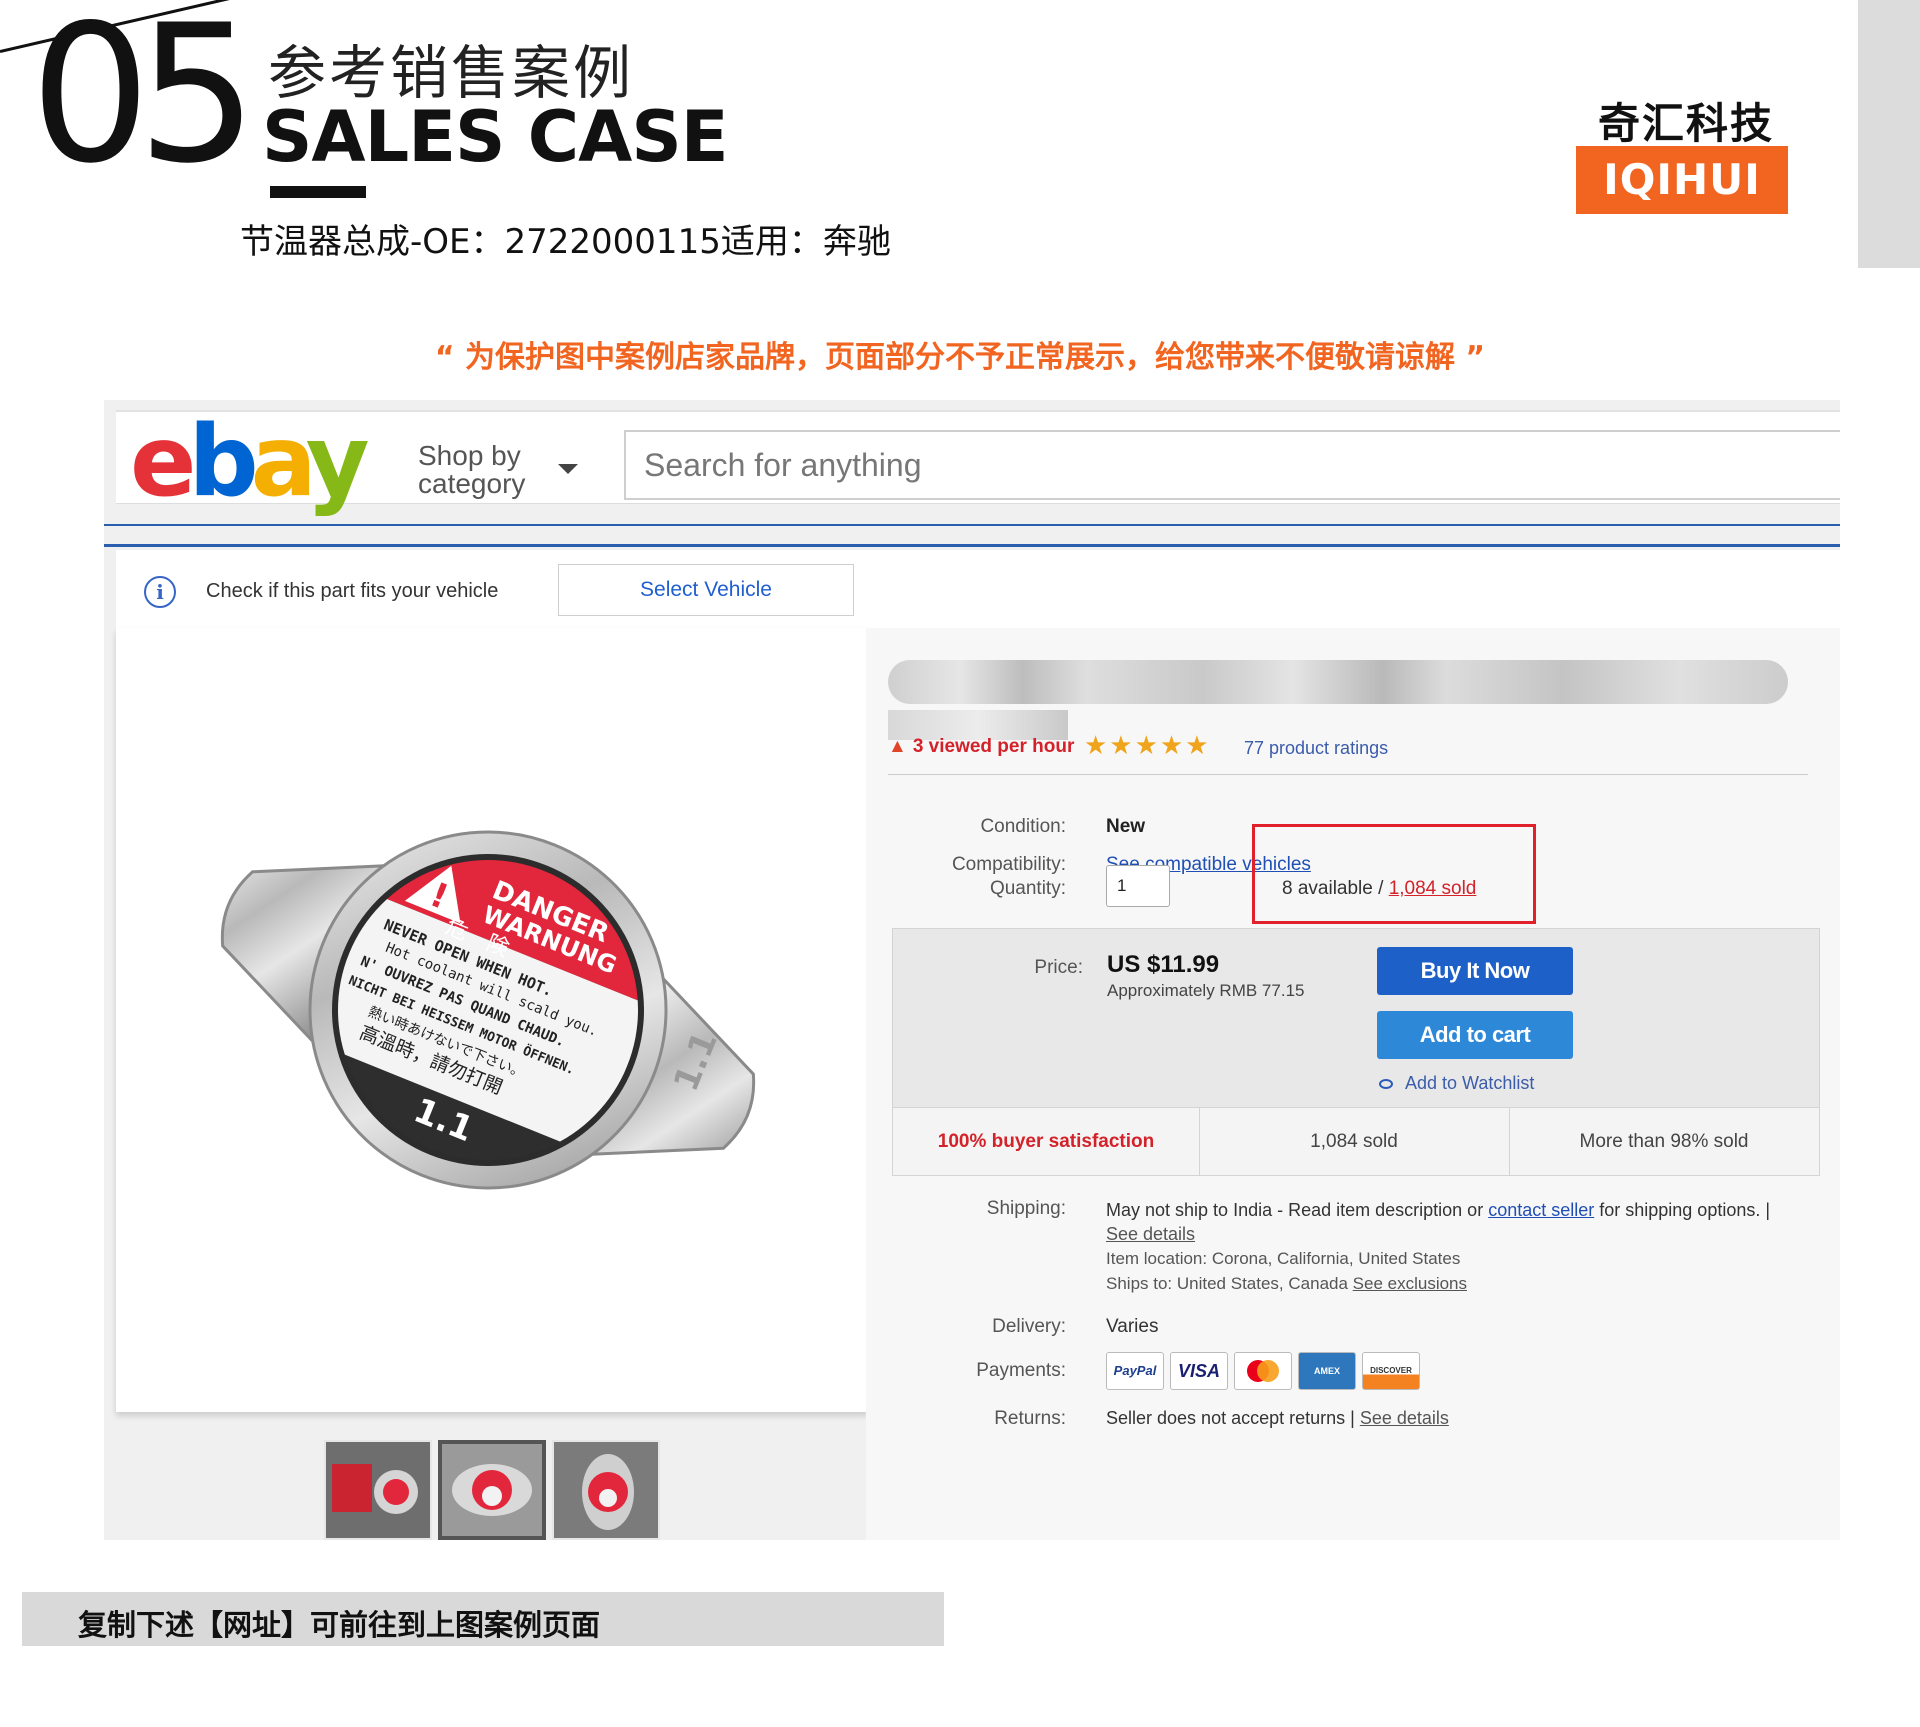  Describe the element at coordinates (1348, 774) in the screenshot. I see `divider` at that location.